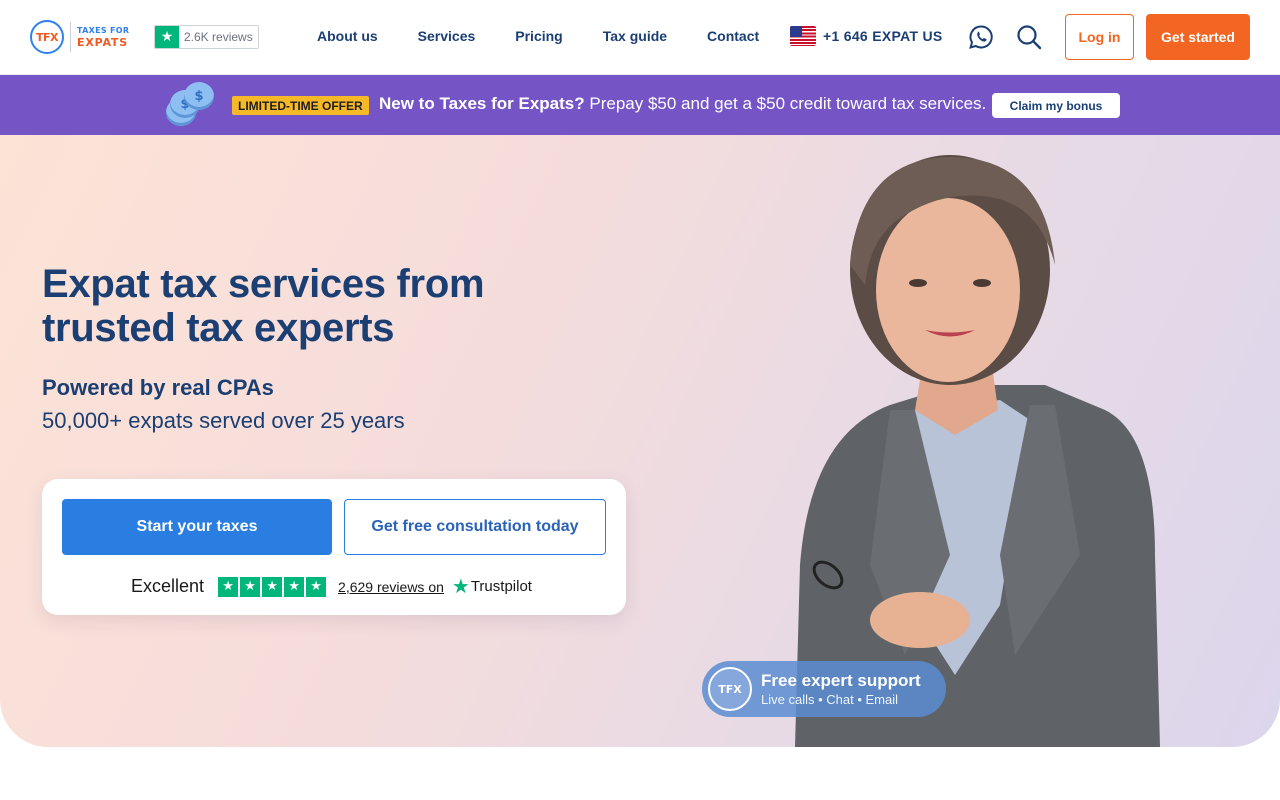 The height and width of the screenshot is (800, 1280). I want to click on trustpilot-review-count: 2.6K reviews, so click(218, 37).